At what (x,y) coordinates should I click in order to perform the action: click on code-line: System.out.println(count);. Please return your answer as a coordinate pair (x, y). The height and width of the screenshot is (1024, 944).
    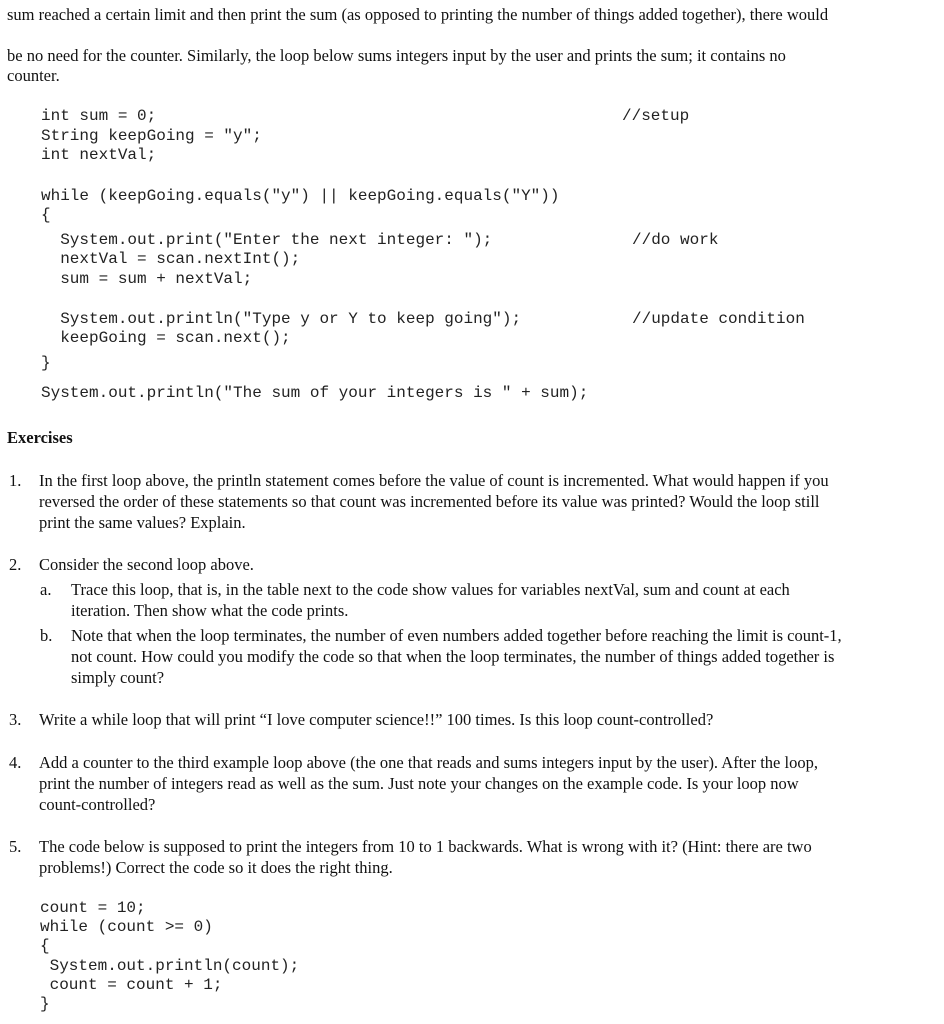
    Looking at the image, I should click on (170, 966).